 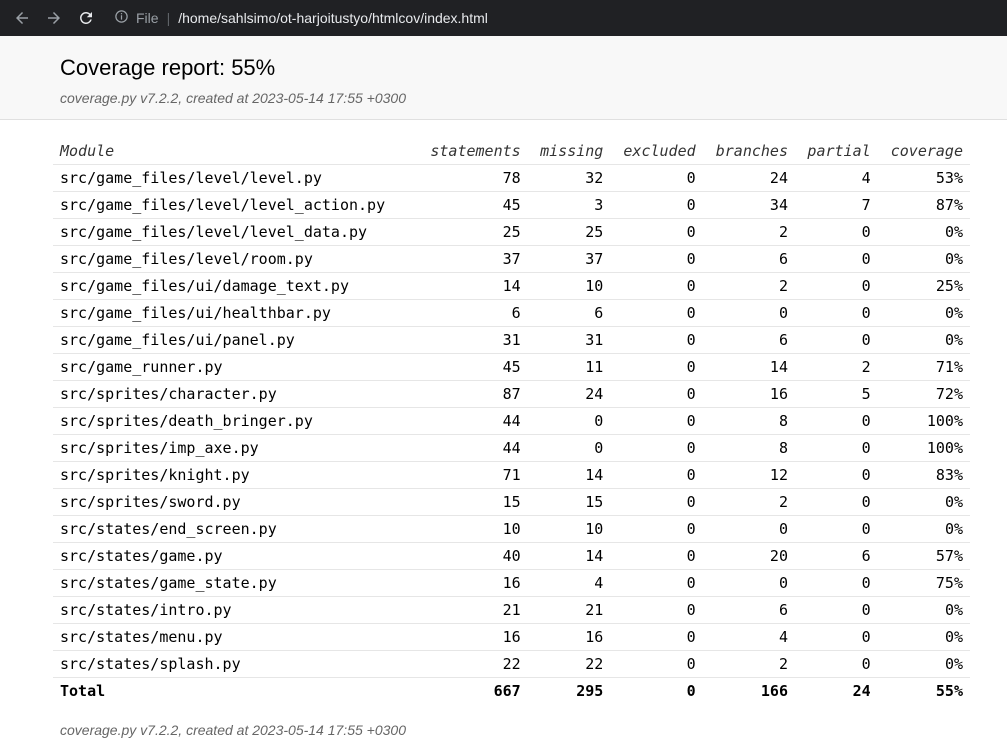 I want to click on cell-missing: 0, so click(x=569, y=421).